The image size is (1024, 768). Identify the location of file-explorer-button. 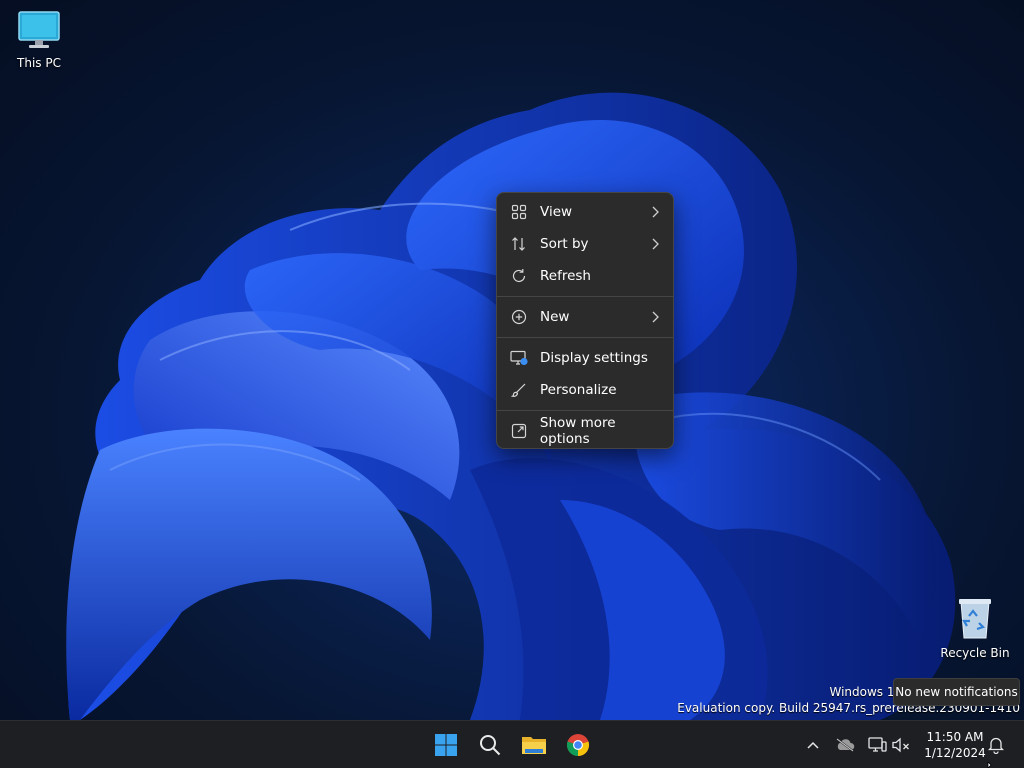
(534, 745).